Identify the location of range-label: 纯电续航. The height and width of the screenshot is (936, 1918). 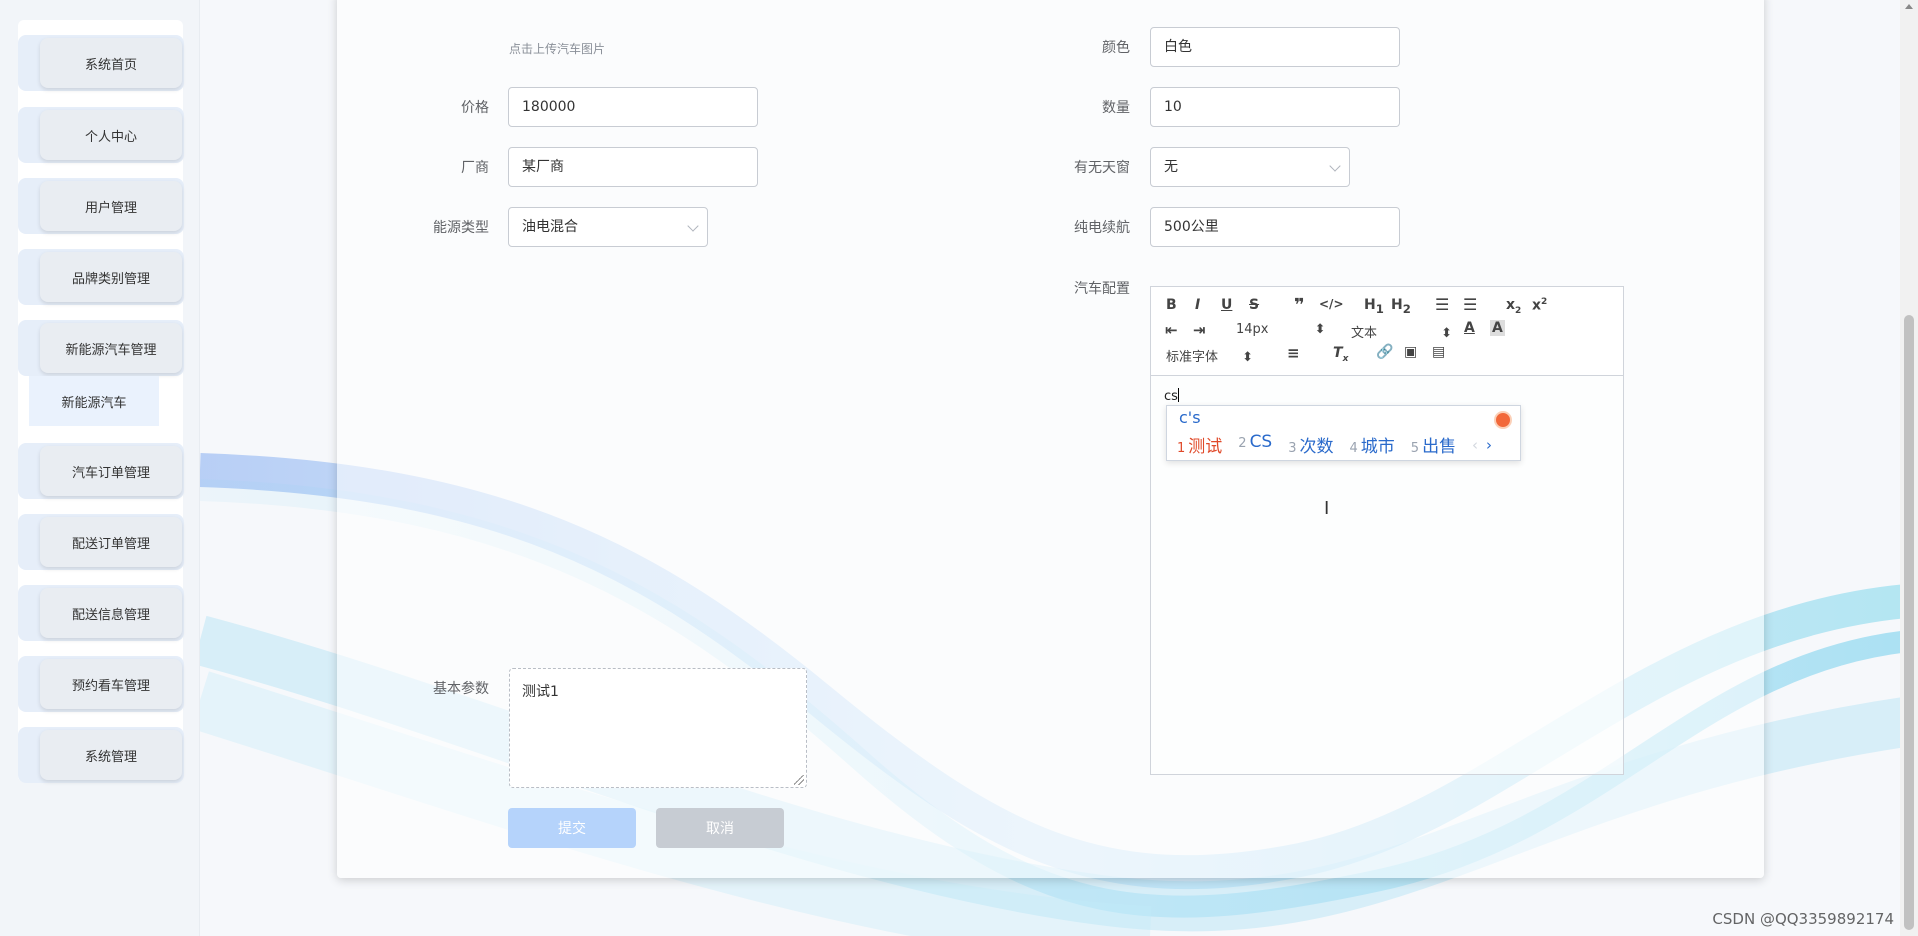
(1102, 228).